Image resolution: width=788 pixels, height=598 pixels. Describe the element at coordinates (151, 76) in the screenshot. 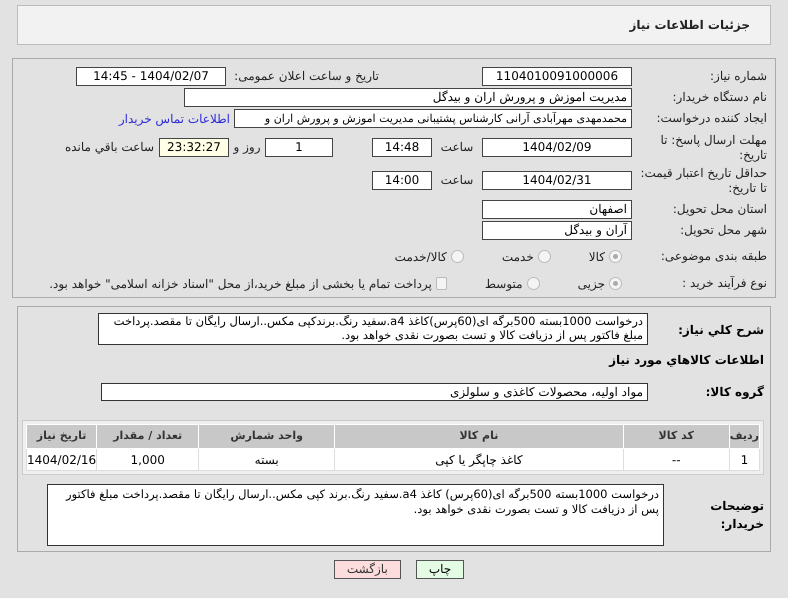

I see `announce-date-field: 1404/02/07 - 14:45` at that location.